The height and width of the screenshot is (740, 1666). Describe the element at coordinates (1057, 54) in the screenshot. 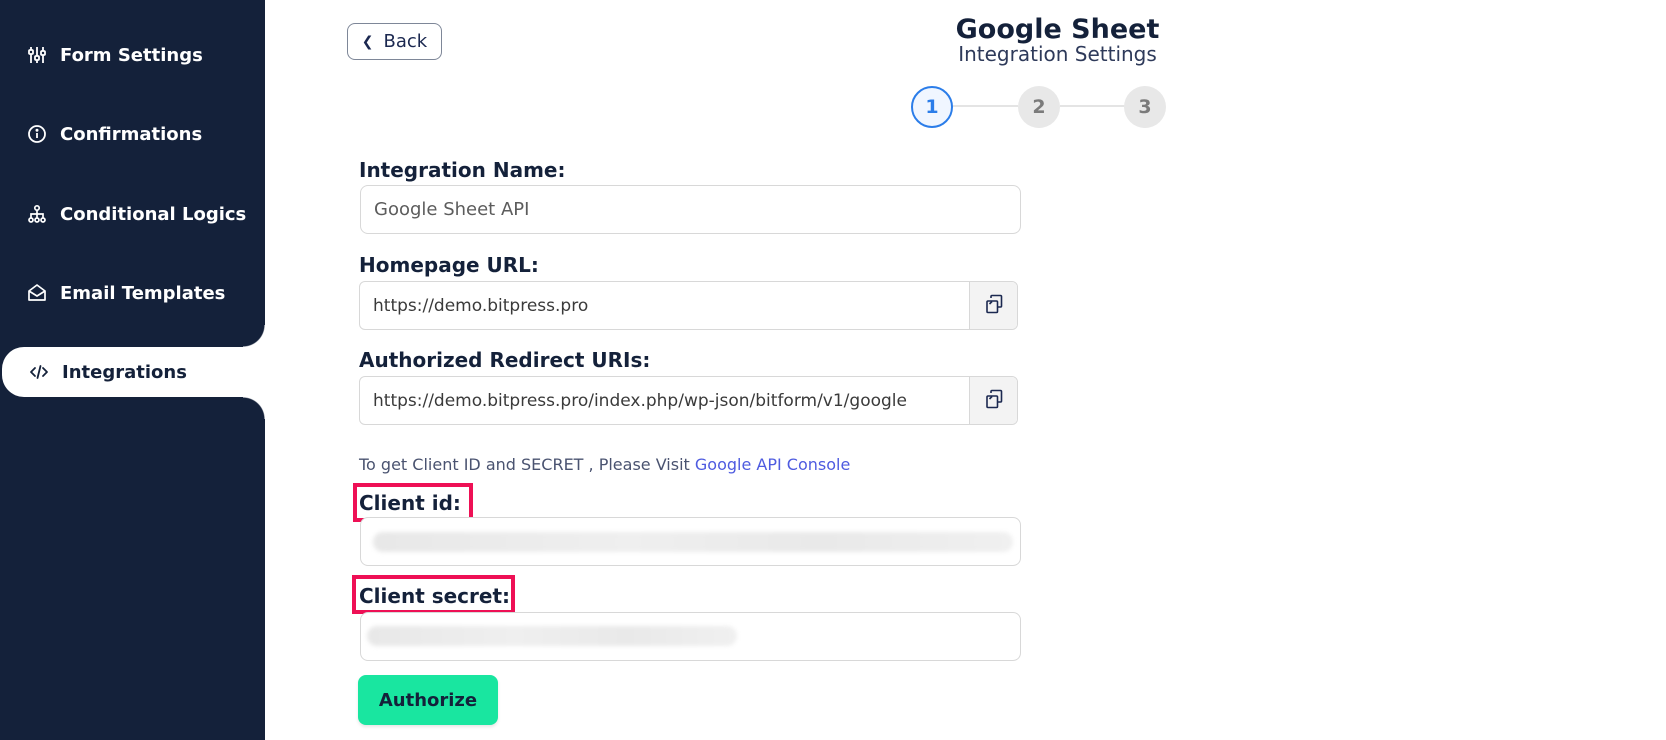

I see `page-subtitle: Integration Settings` at that location.